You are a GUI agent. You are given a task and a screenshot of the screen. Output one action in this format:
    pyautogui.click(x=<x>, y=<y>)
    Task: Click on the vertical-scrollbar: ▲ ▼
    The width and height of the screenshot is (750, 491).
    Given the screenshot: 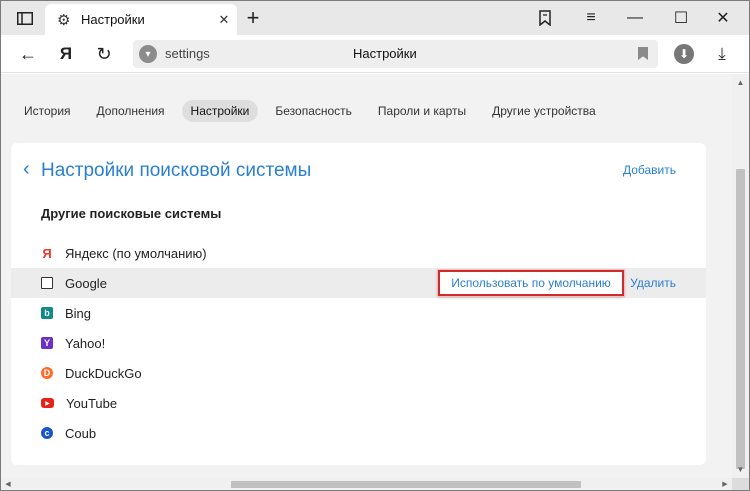 What is the action you would take?
    pyautogui.click(x=740, y=276)
    